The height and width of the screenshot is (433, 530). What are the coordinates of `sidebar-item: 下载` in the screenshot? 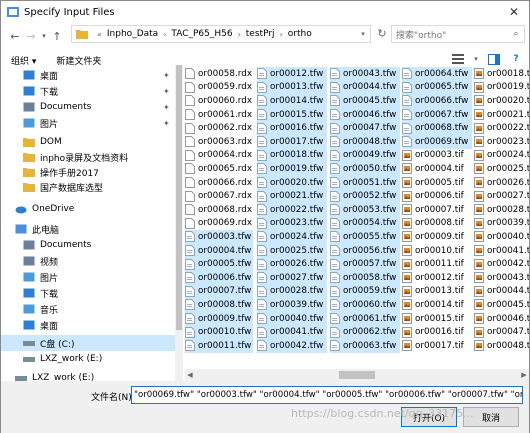 It's located at (89, 293).